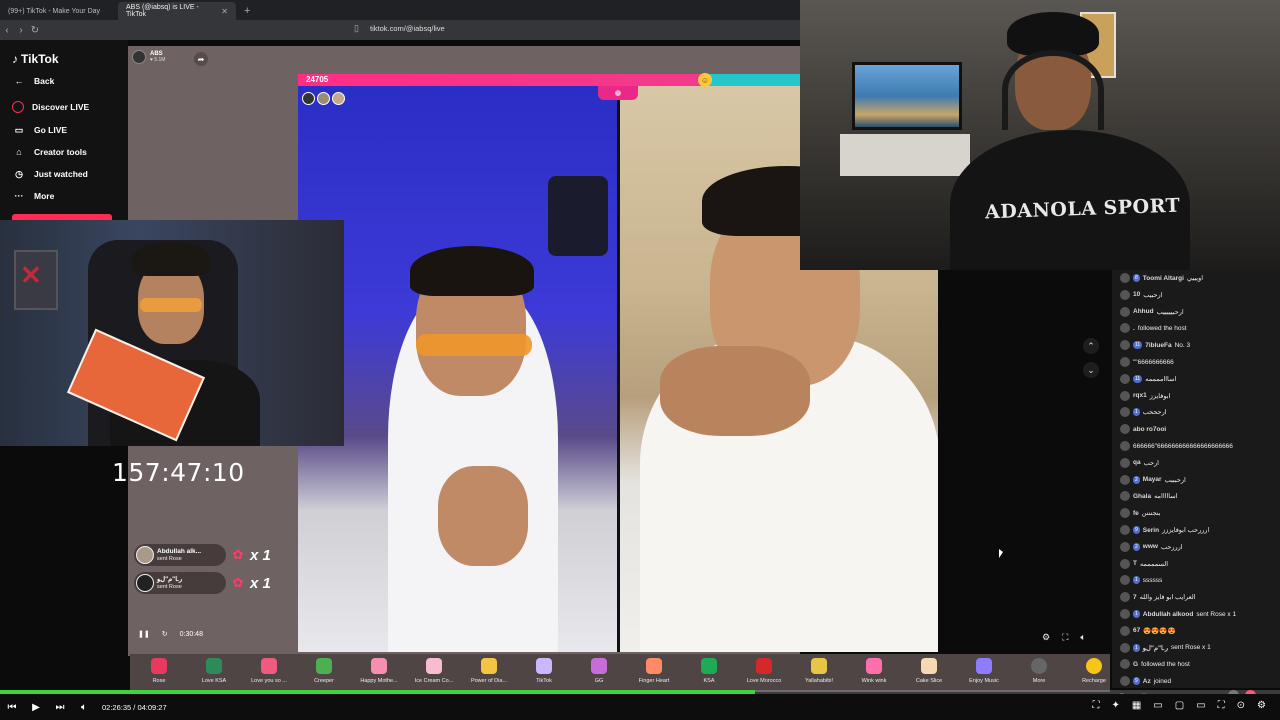 The width and height of the screenshot is (1280, 720). I want to click on chat-username: Mayar, so click(1152, 479).